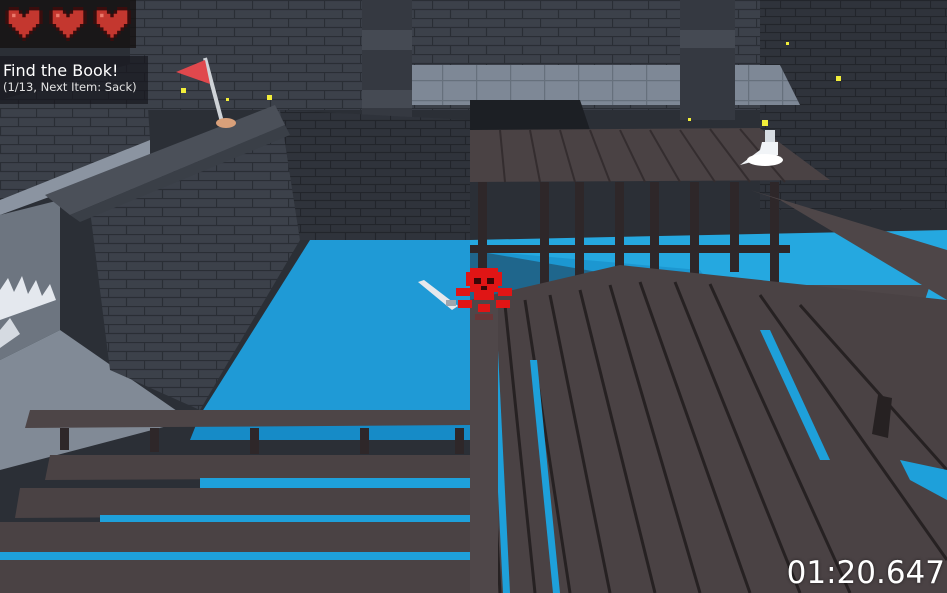 The width and height of the screenshot is (947, 593). I want to click on speedrun-timer: 01:20.647, so click(865, 573).